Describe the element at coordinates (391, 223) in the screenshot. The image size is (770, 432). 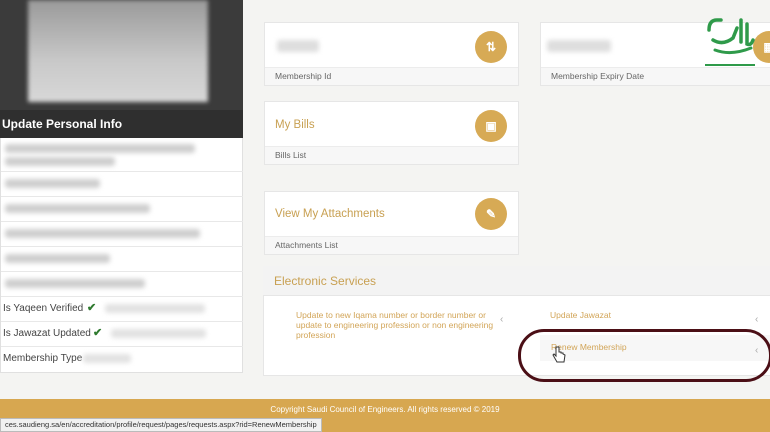
I see `attachments-card: View My Attachments ✎ Attachments List` at that location.